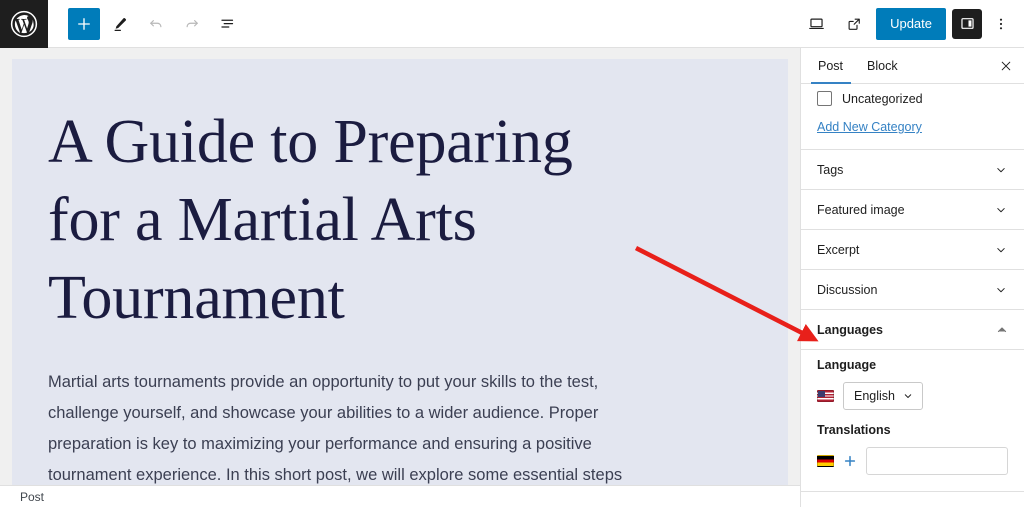  I want to click on sidebar-tab-bar: Post Block, so click(912, 66).